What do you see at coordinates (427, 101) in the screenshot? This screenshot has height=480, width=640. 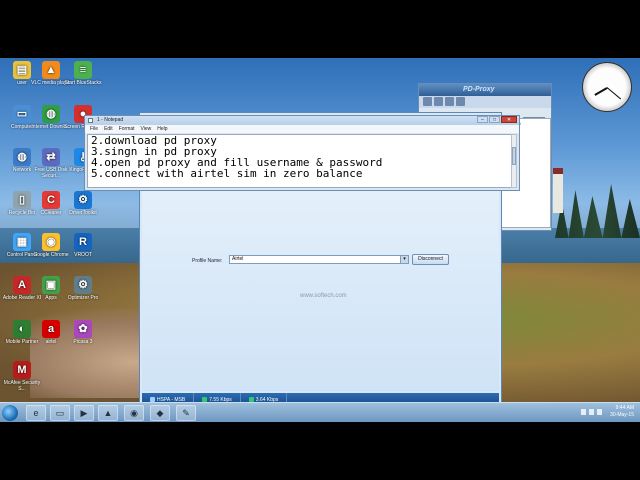 I see `home-icon` at bounding box center [427, 101].